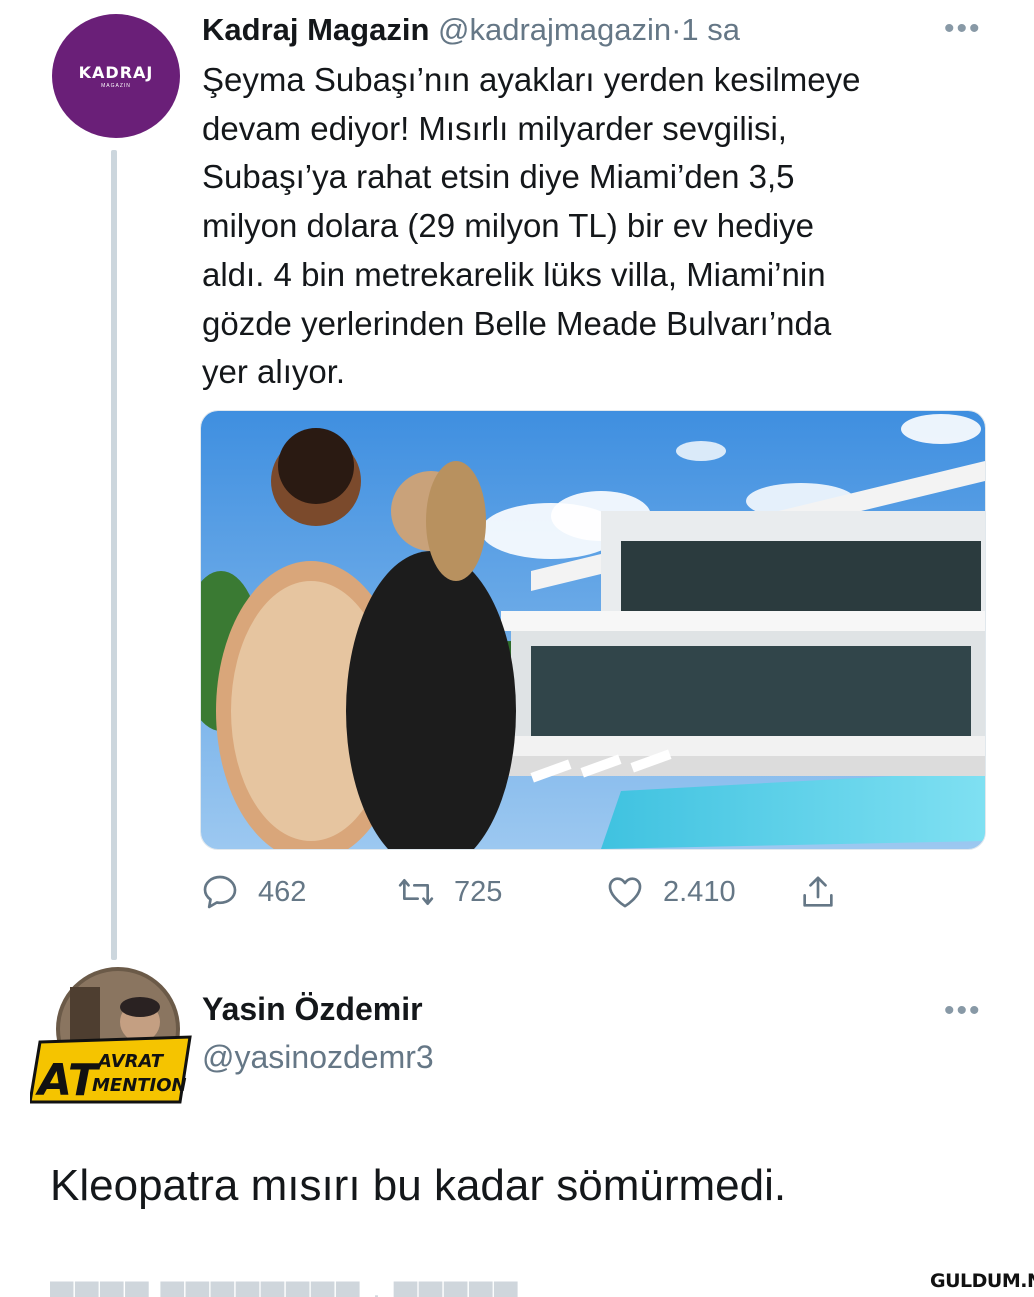  What do you see at coordinates (253, 892) in the screenshot?
I see `reply-button: 462` at bounding box center [253, 892].